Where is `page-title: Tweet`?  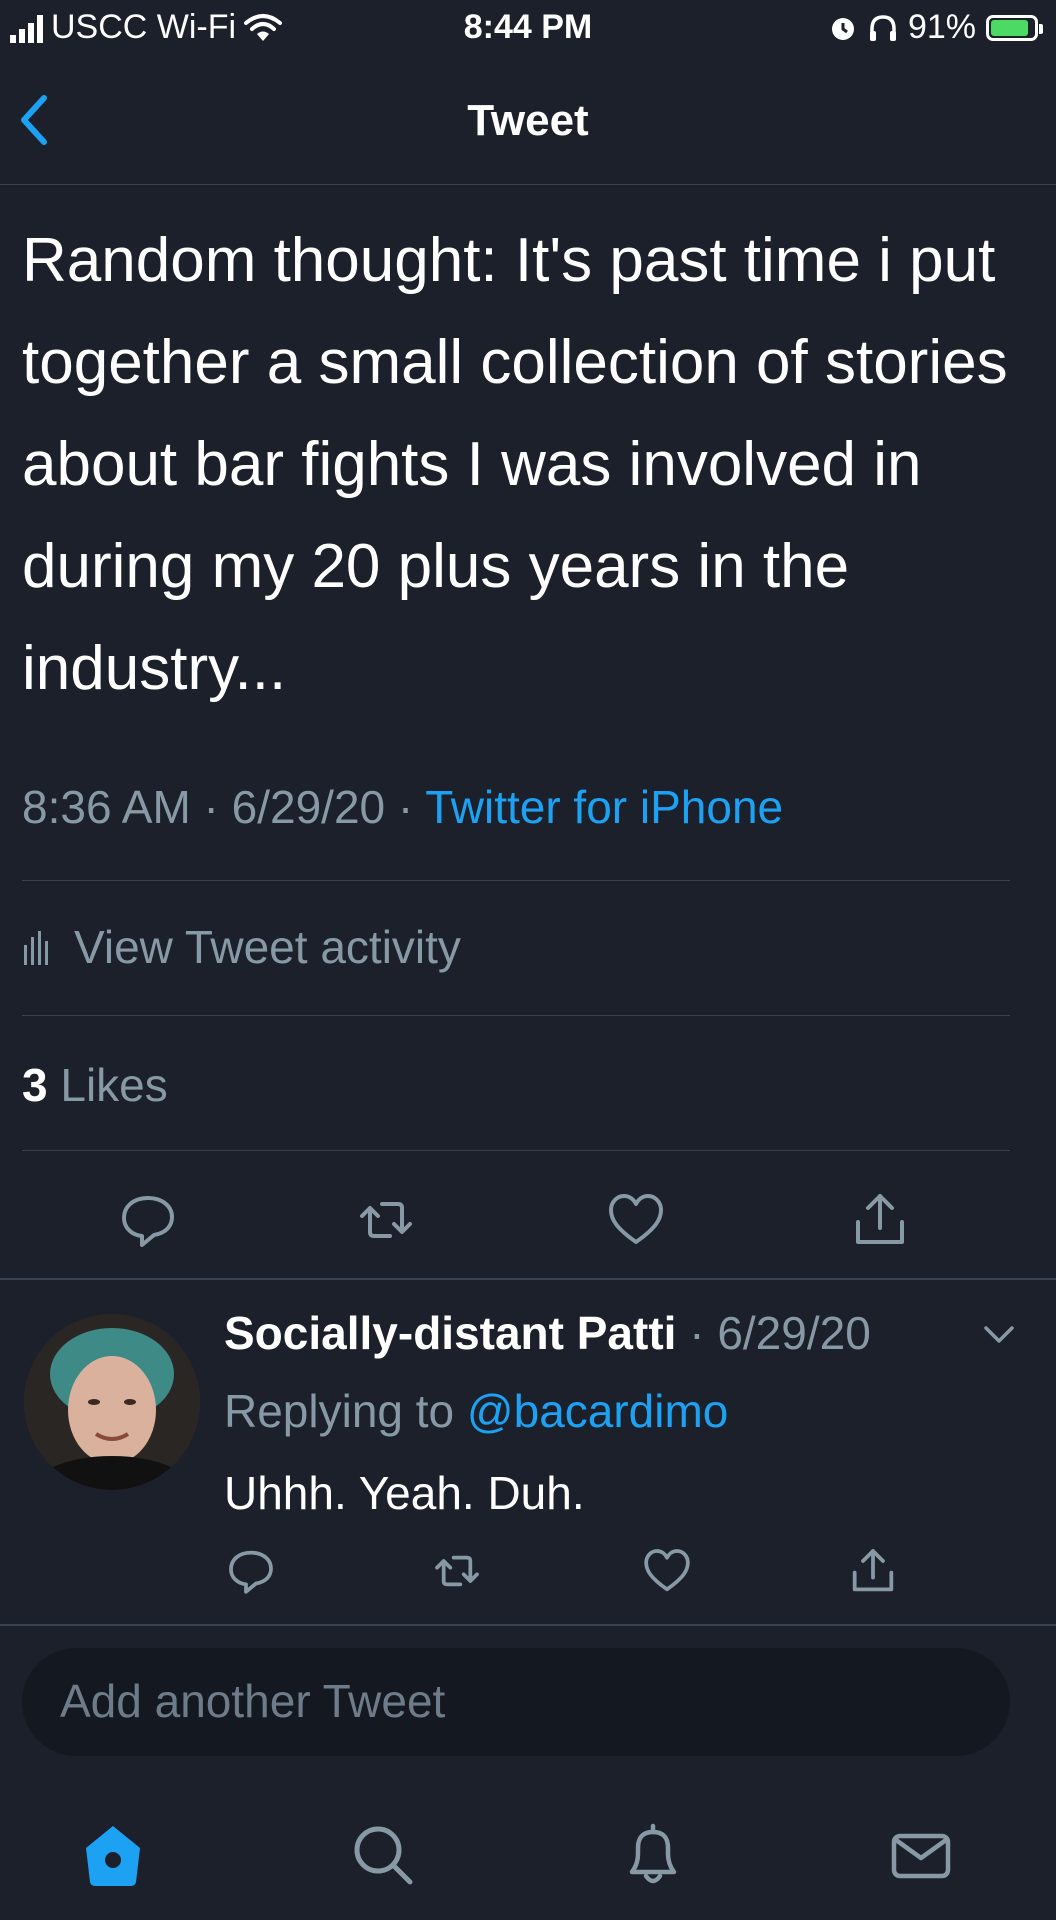
page-title: Tweet is located at coordinates (528, 120).